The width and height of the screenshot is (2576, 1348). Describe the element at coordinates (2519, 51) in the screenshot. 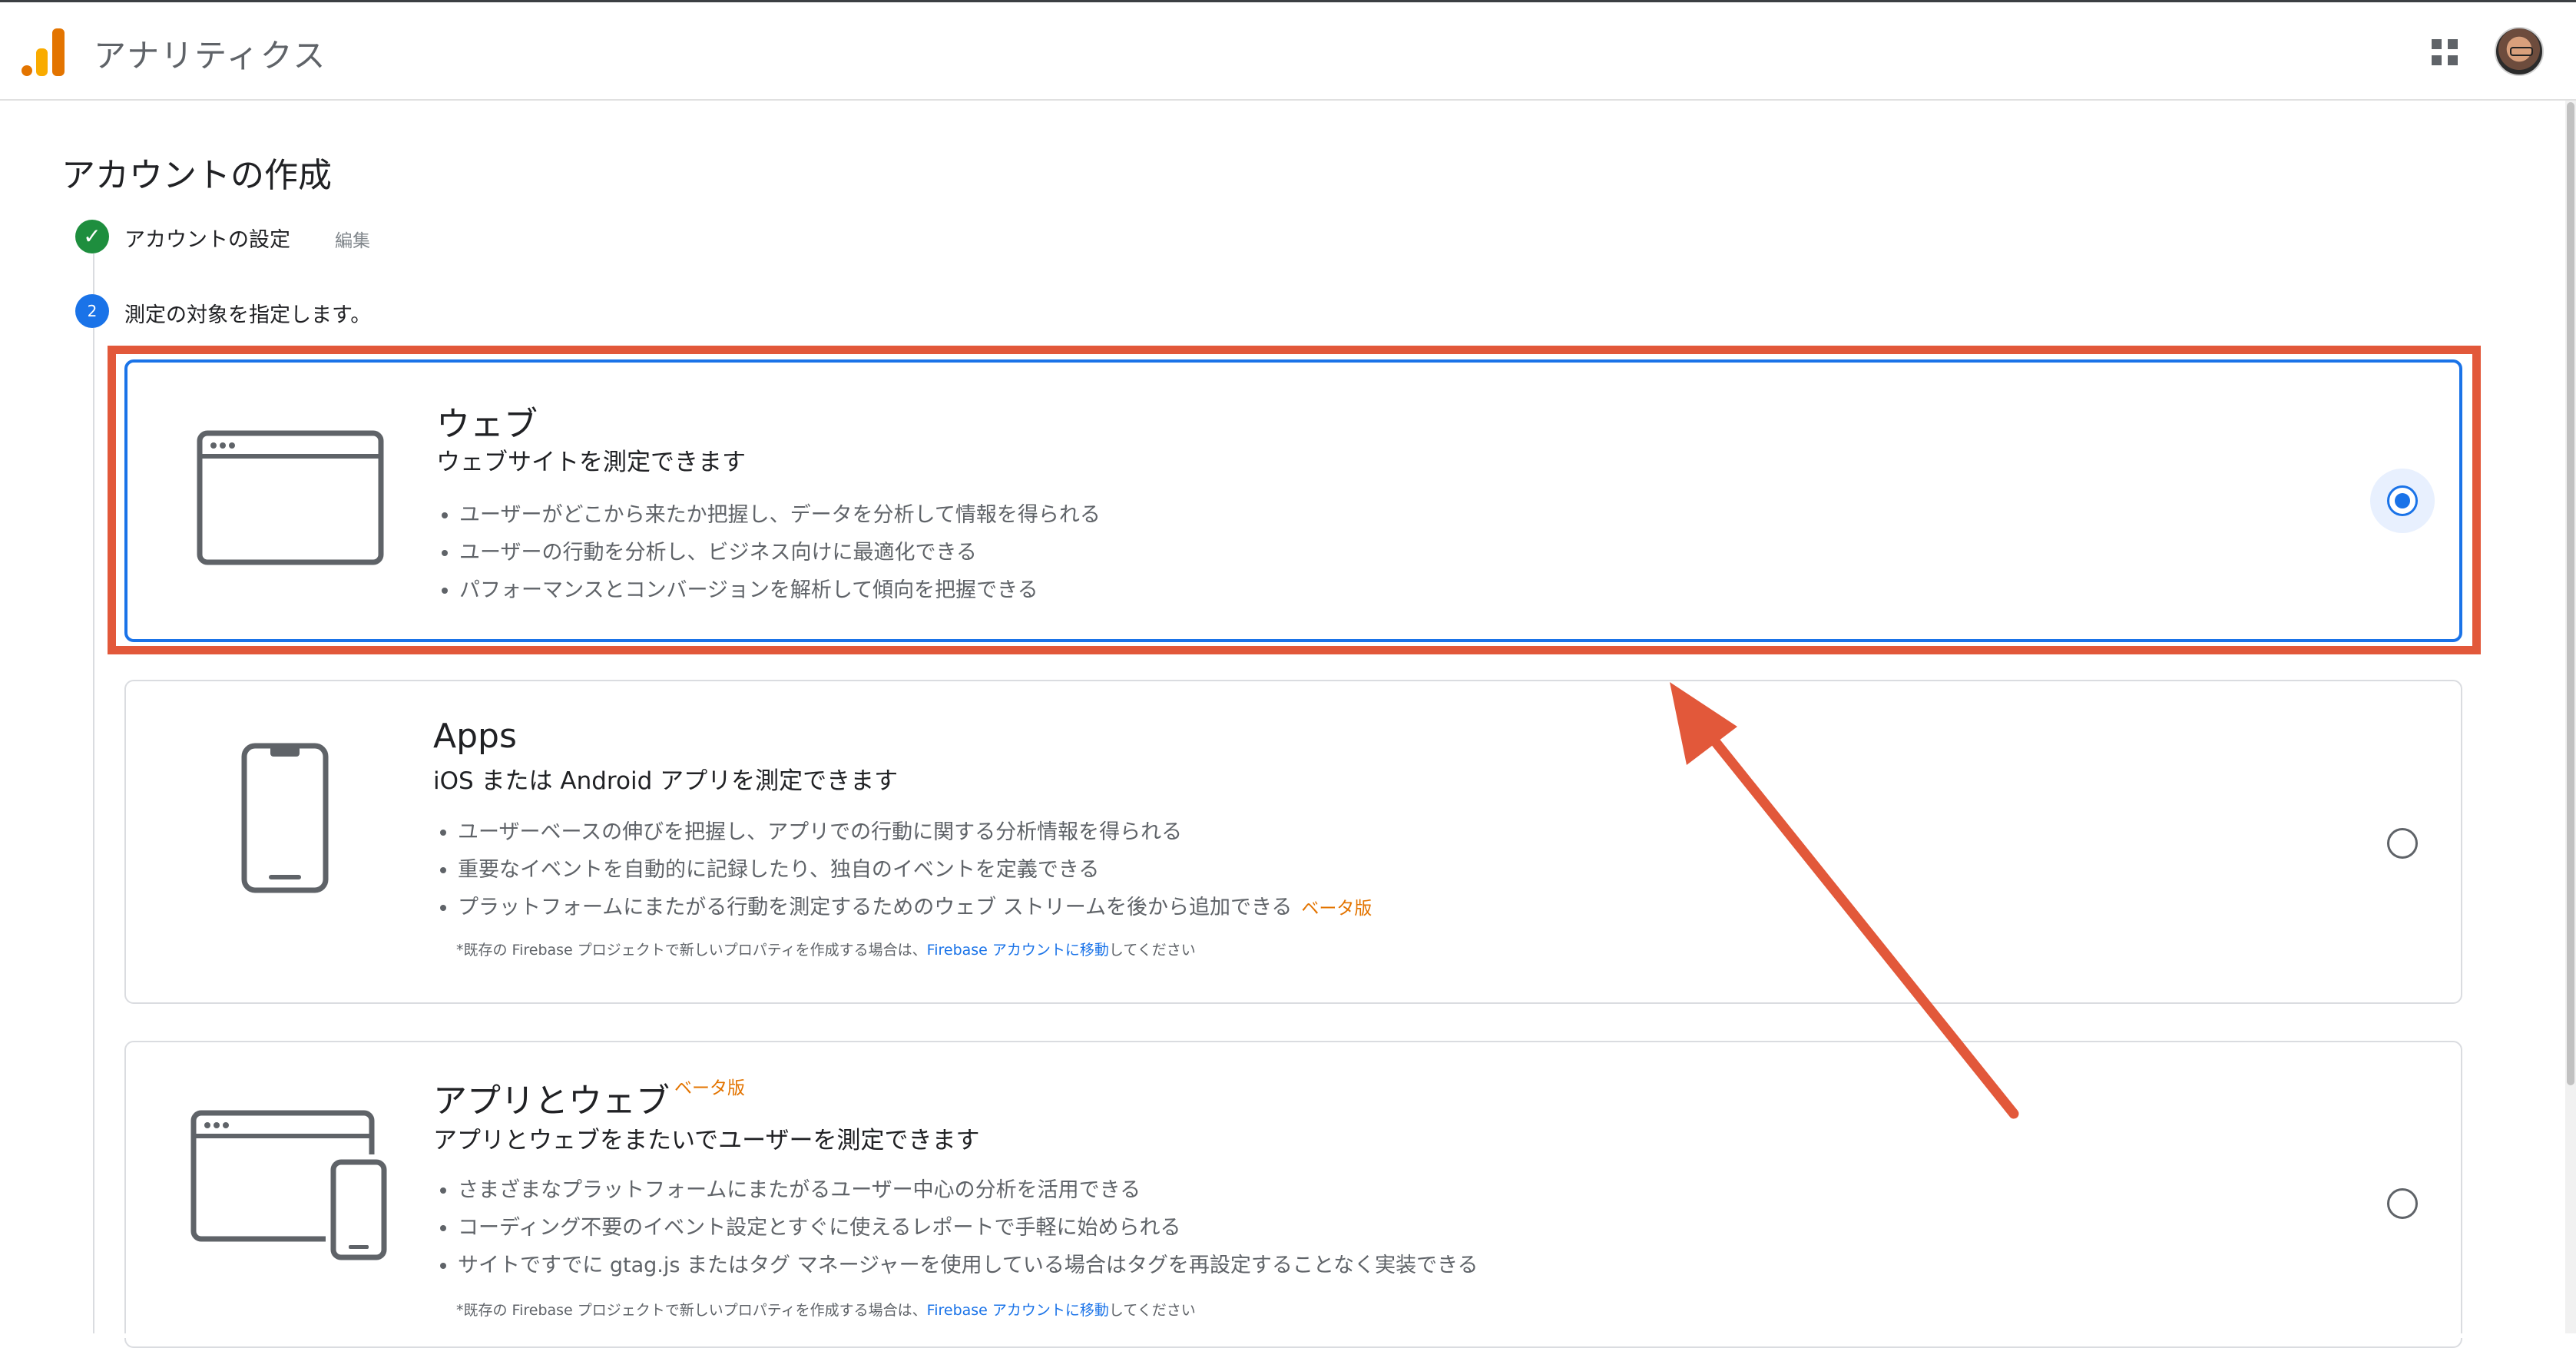

I see `user-avatar` at that location.